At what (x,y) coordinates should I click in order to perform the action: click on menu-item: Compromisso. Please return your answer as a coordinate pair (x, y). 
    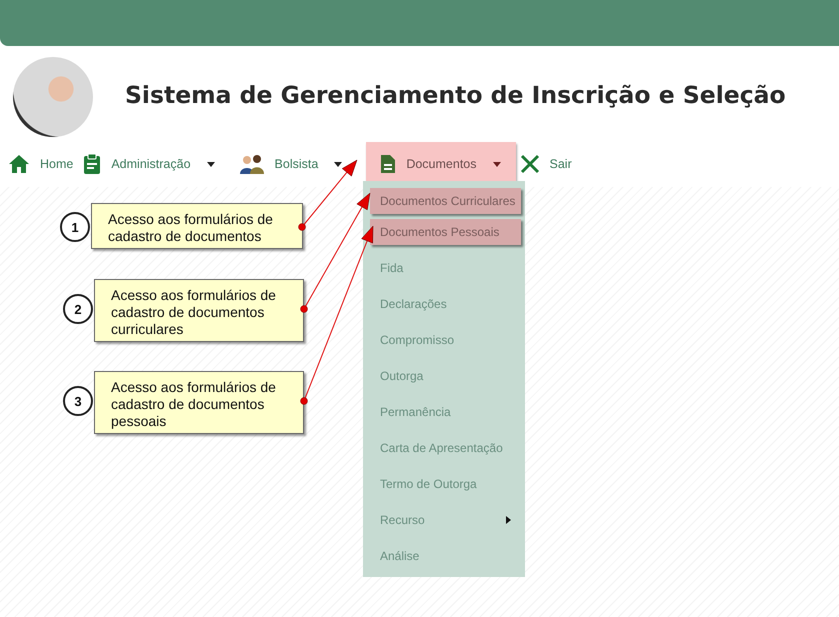
    Looking at the image, I should click on (444, 340).